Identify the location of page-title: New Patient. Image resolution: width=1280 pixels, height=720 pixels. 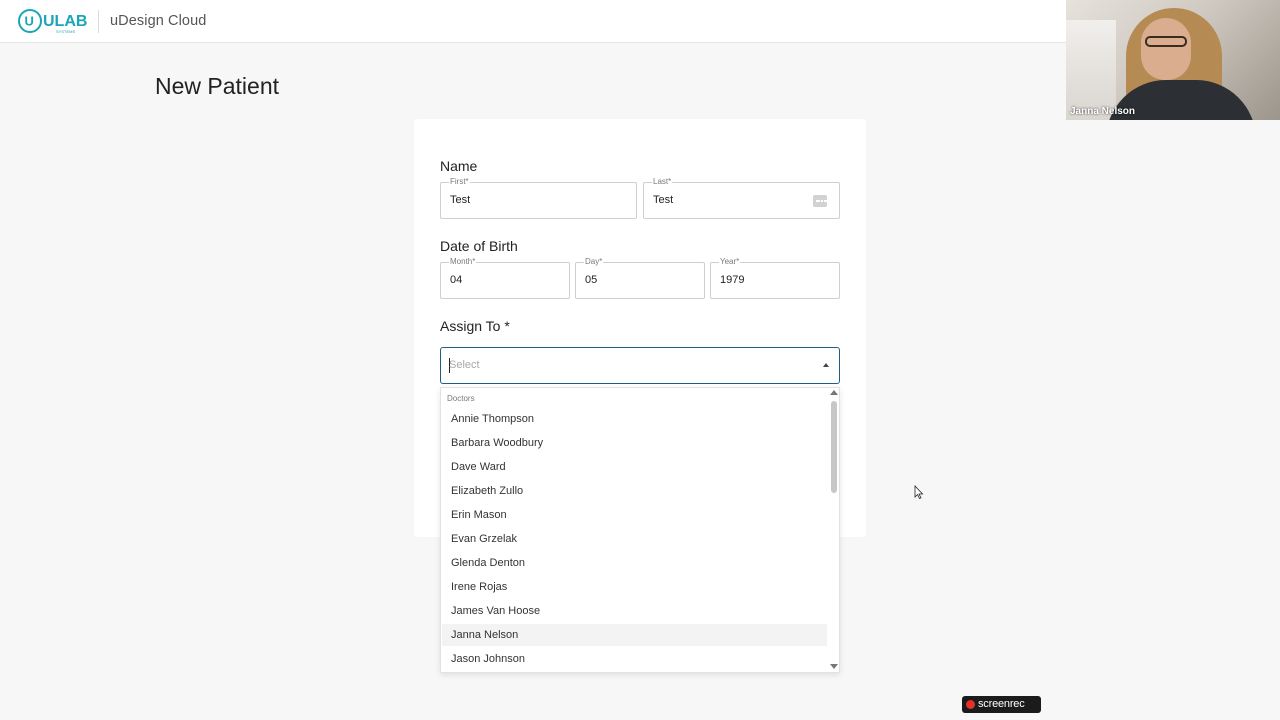
(217, 86).